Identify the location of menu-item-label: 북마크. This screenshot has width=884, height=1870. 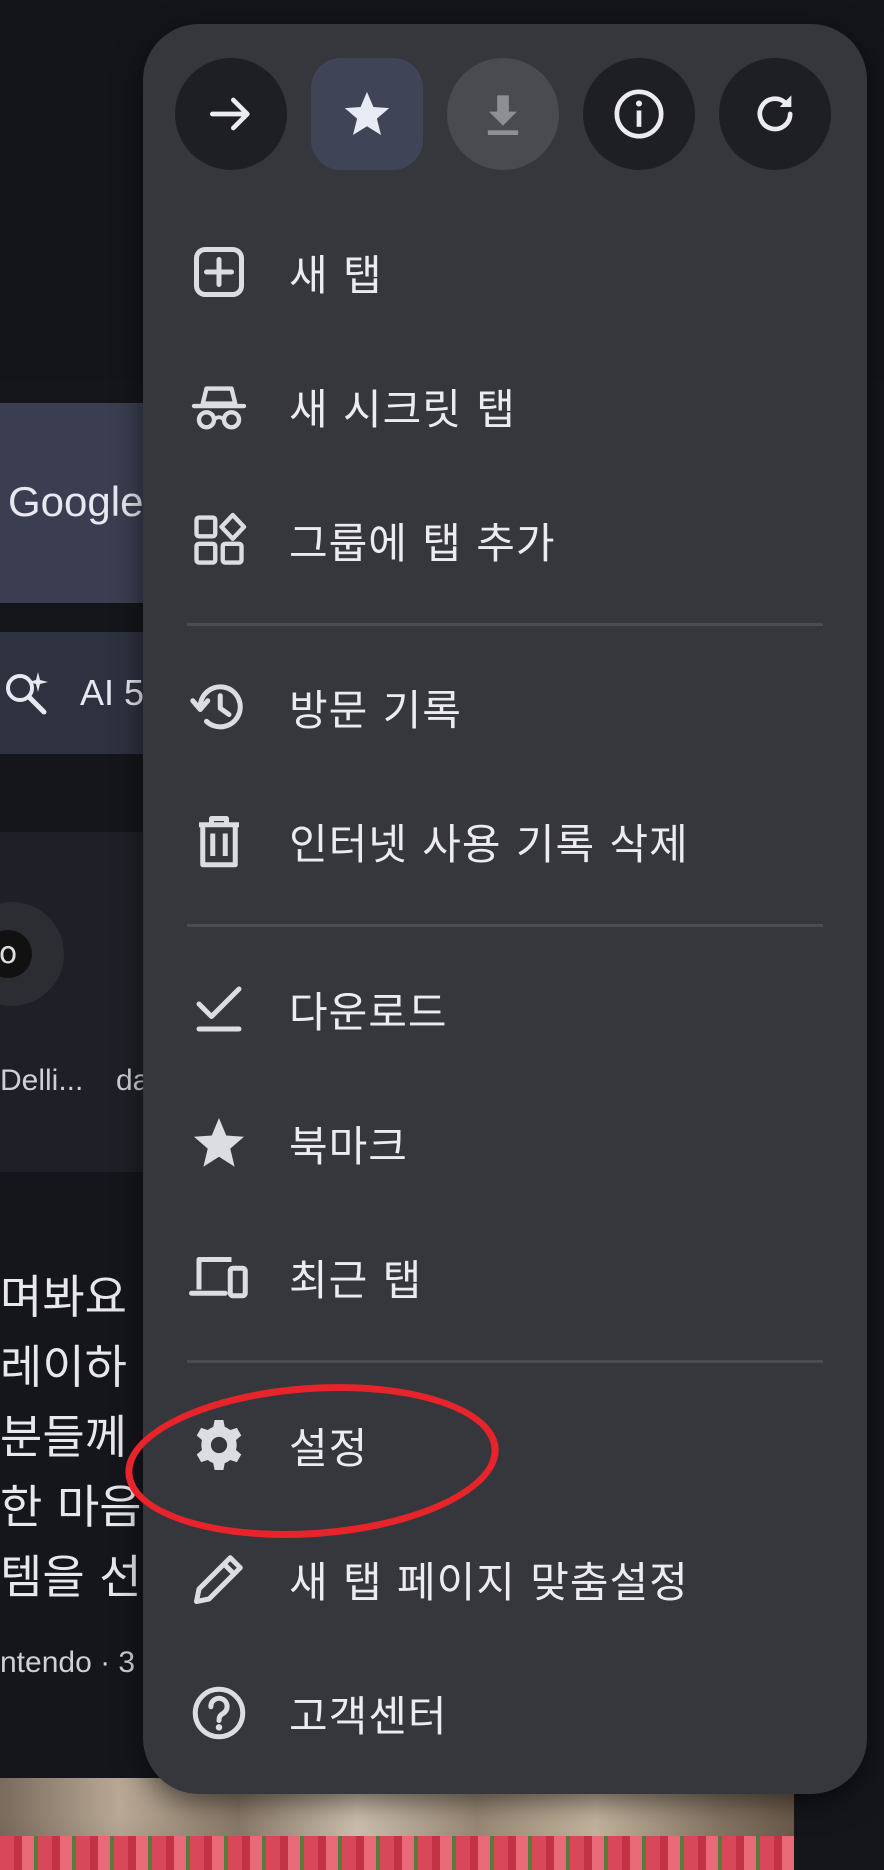
(348, 1146).